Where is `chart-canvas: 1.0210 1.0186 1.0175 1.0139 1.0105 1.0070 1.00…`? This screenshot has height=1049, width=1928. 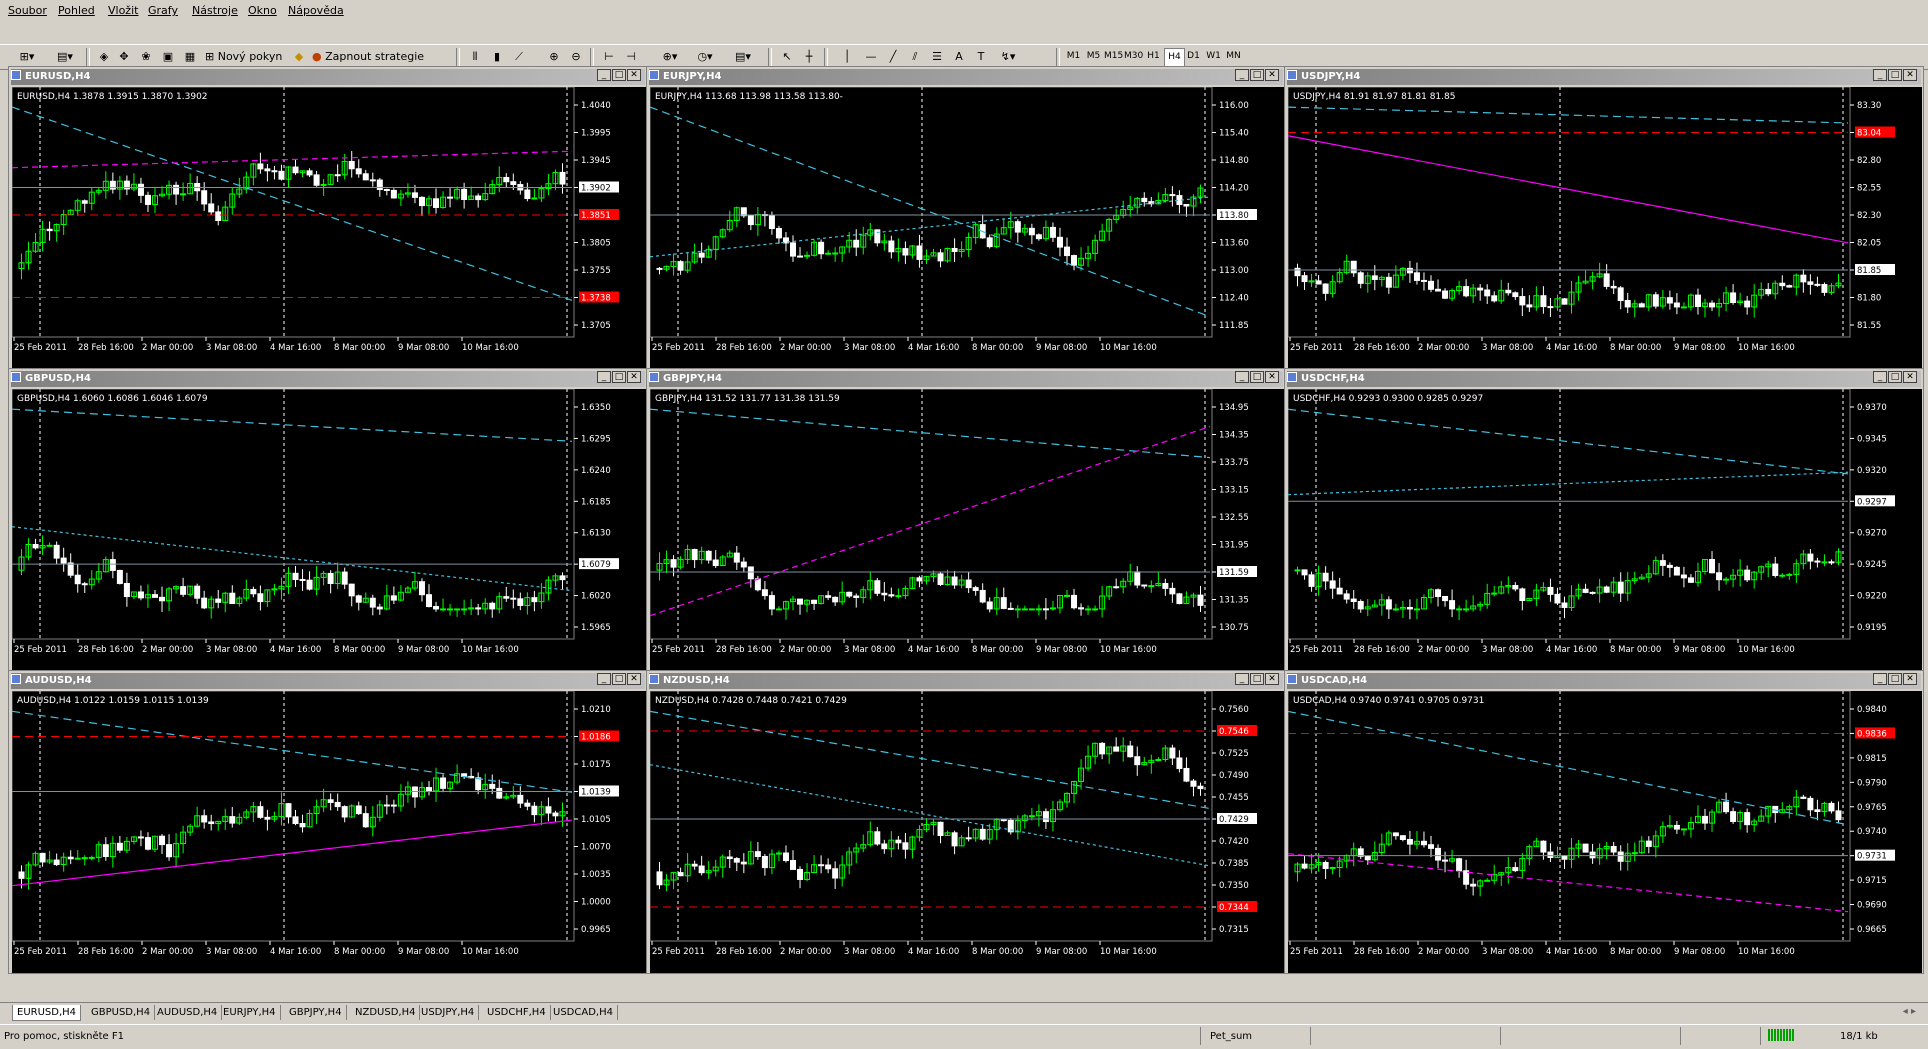 chart-canvas: 1.0210 1.0186 1.0175 1.0139 1.0105 1.0070 1.00… is located at coordinates (329, 832).